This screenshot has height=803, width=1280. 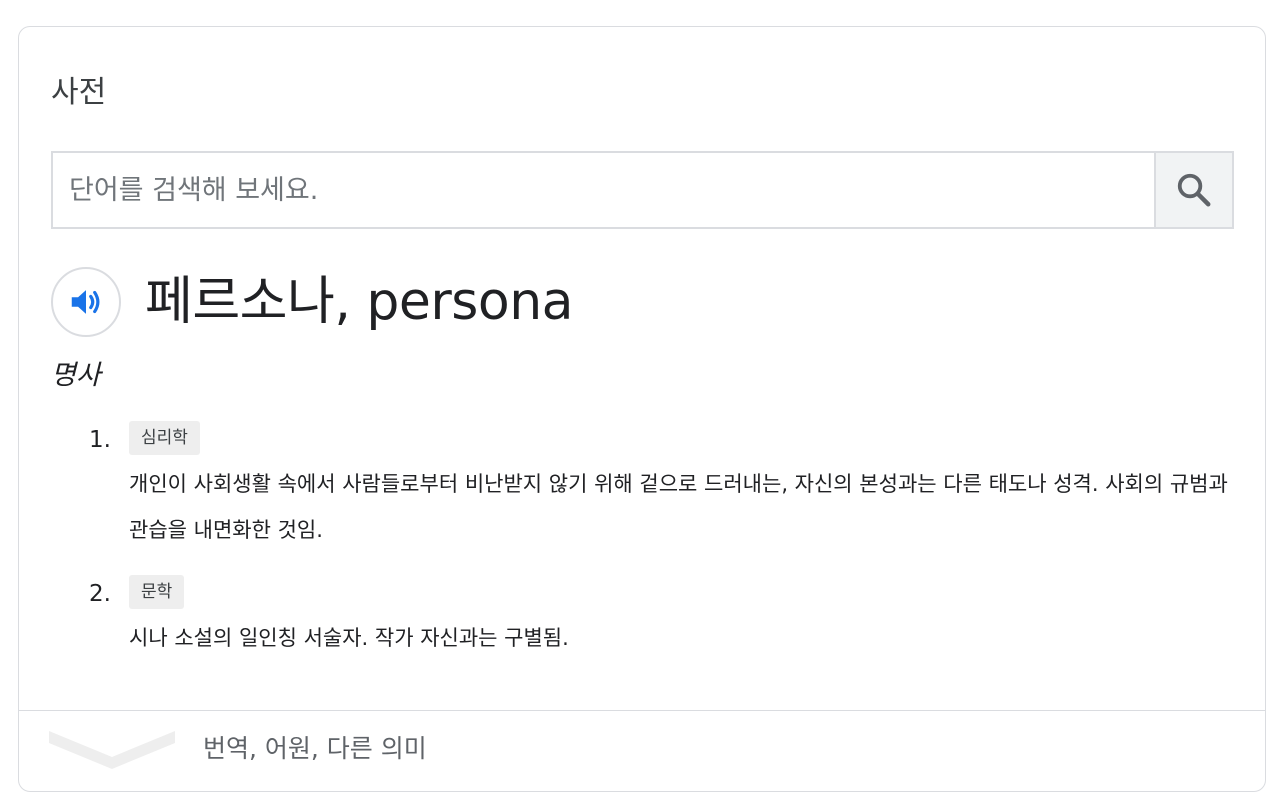 What do you see at coordinates (79, 92) in the screenshot?
I see `card-title: 사전` at bounding box center [79, 92].